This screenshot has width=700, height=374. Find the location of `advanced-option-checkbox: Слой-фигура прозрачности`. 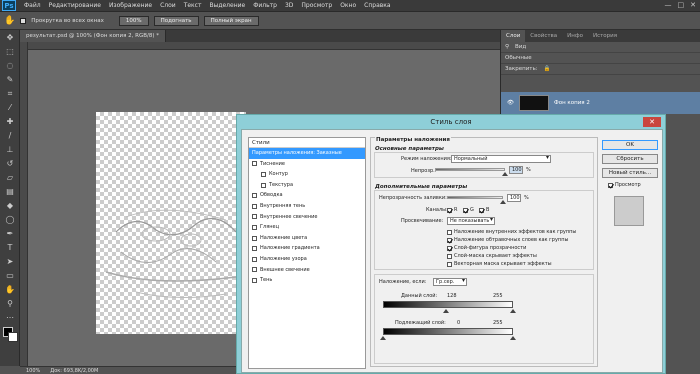

advanced-option-checkbox: Слой-фигура прозрачности is located at coordinates (486, 248).